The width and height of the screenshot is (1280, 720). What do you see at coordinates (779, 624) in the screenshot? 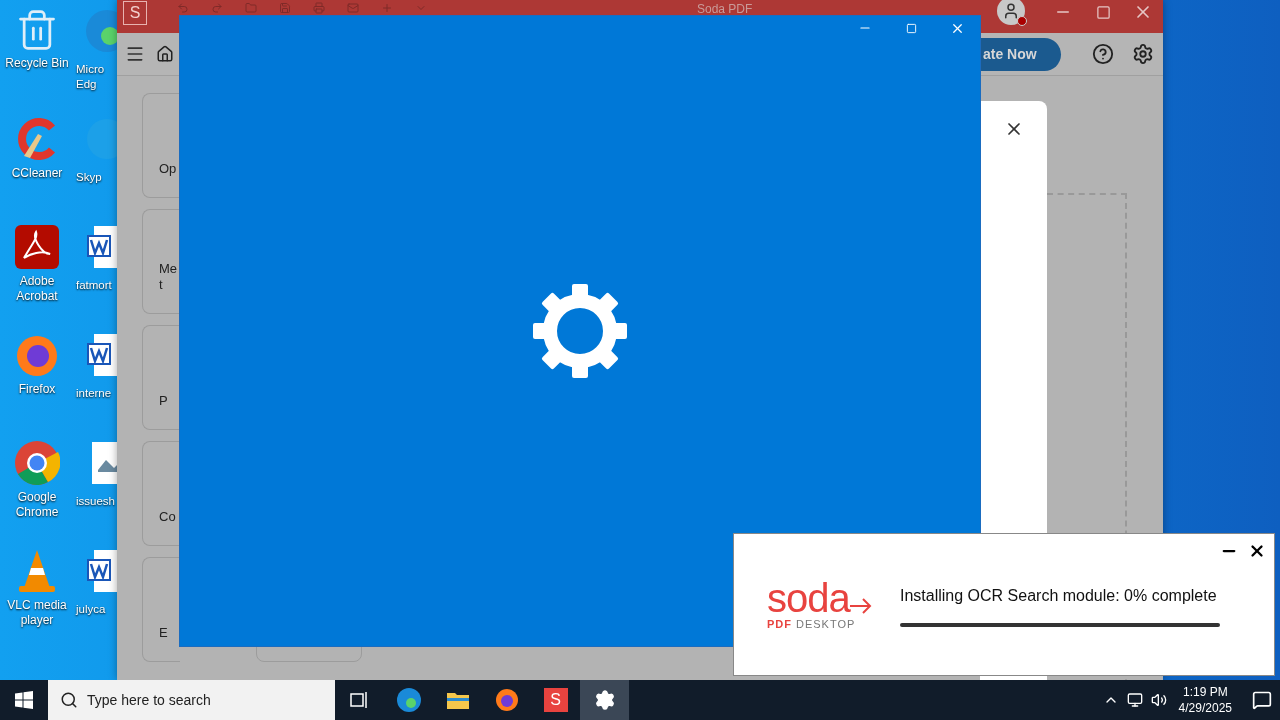
I see `logo-subtitle: PDF` at bounding box center [779, 624].